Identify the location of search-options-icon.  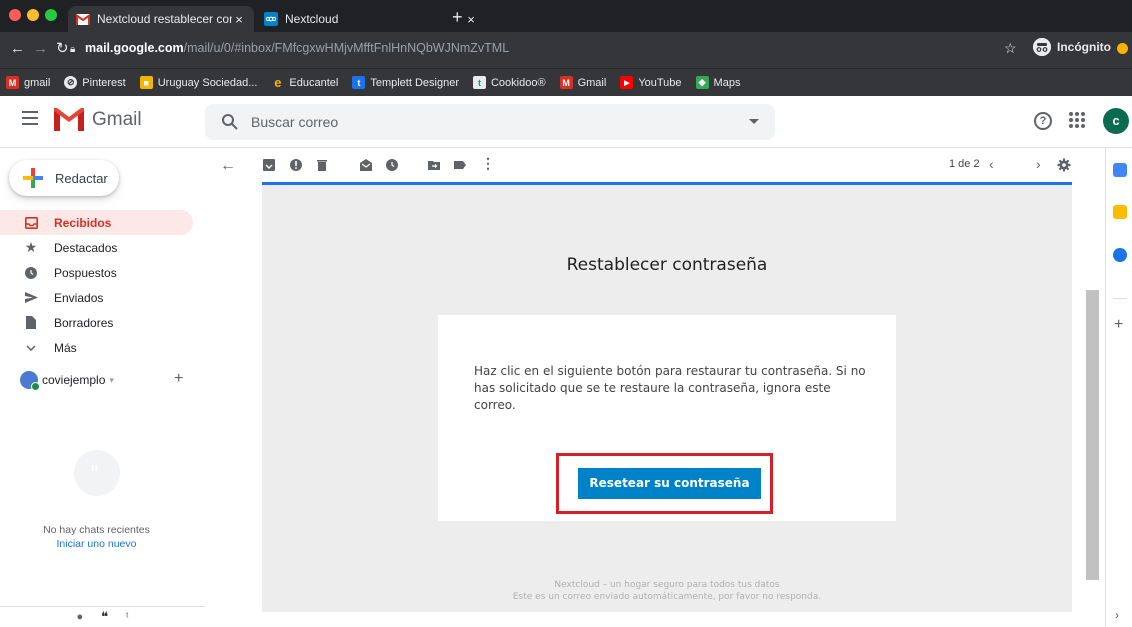
(754, 121).